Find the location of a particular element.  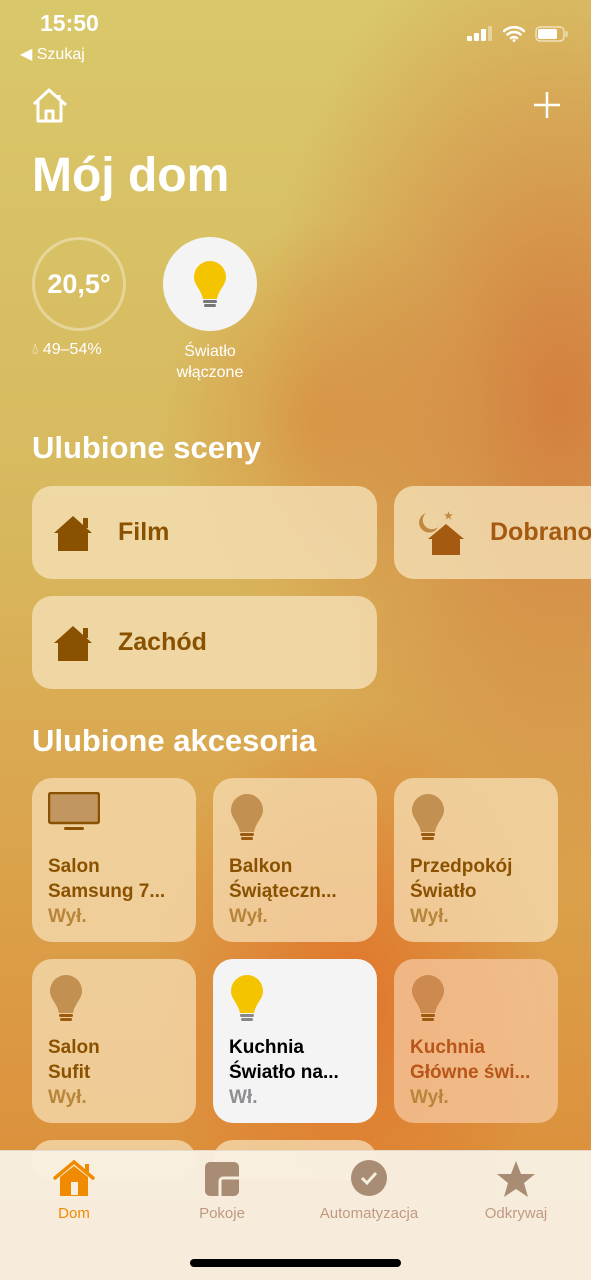

scene-dobranoc: ★ Dobranoc is located at coordinates (492, 532).